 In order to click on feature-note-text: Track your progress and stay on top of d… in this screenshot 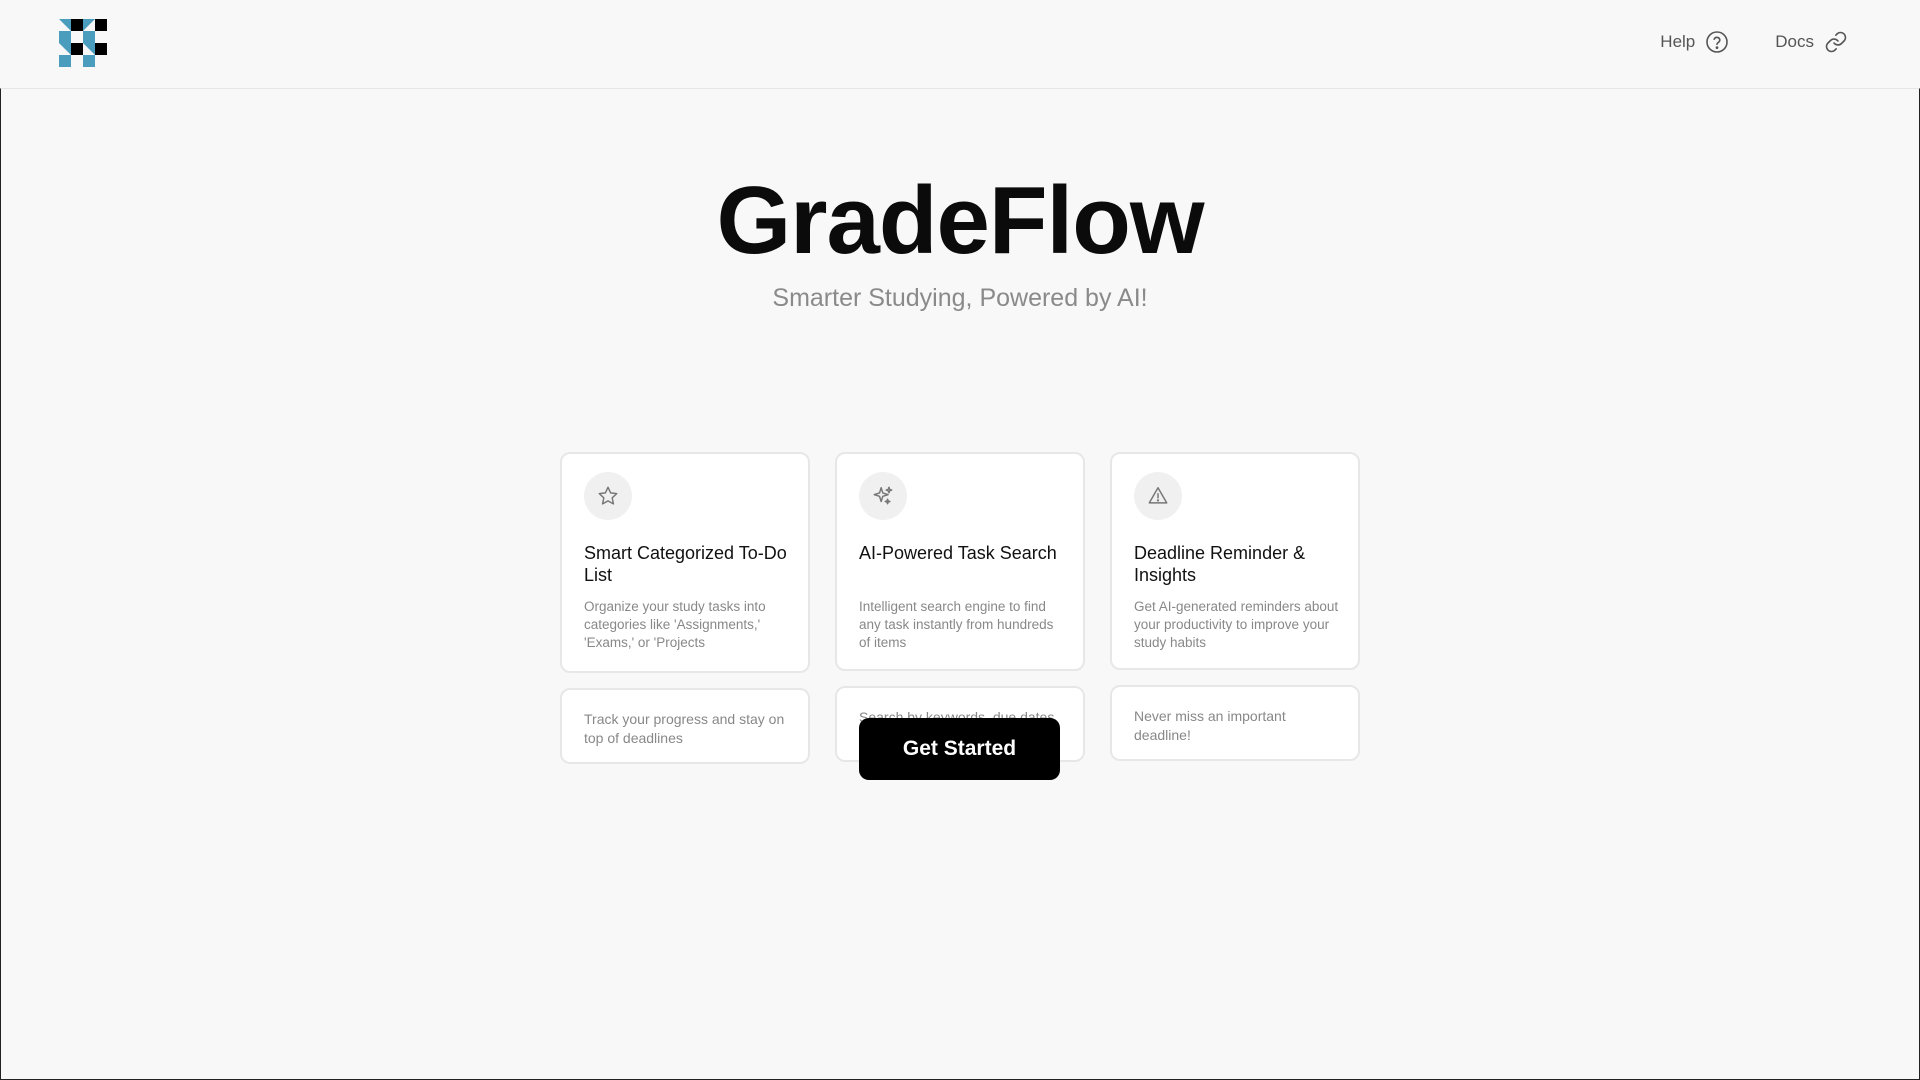, I will do `click(684, 728)`.